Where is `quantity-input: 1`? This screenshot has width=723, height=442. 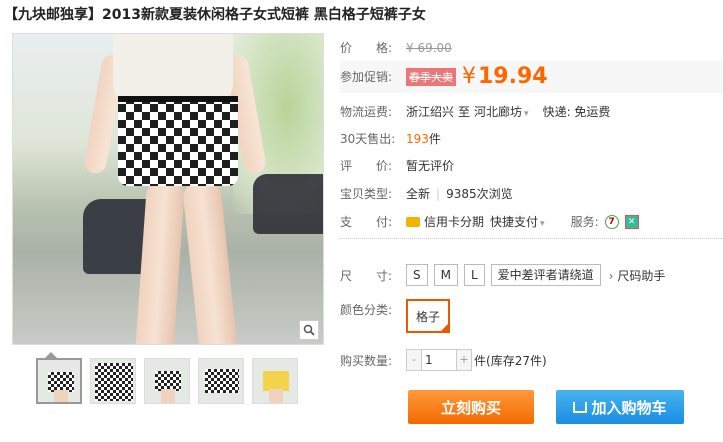 quantity-input: 1 is located at coordinates (439, 360).